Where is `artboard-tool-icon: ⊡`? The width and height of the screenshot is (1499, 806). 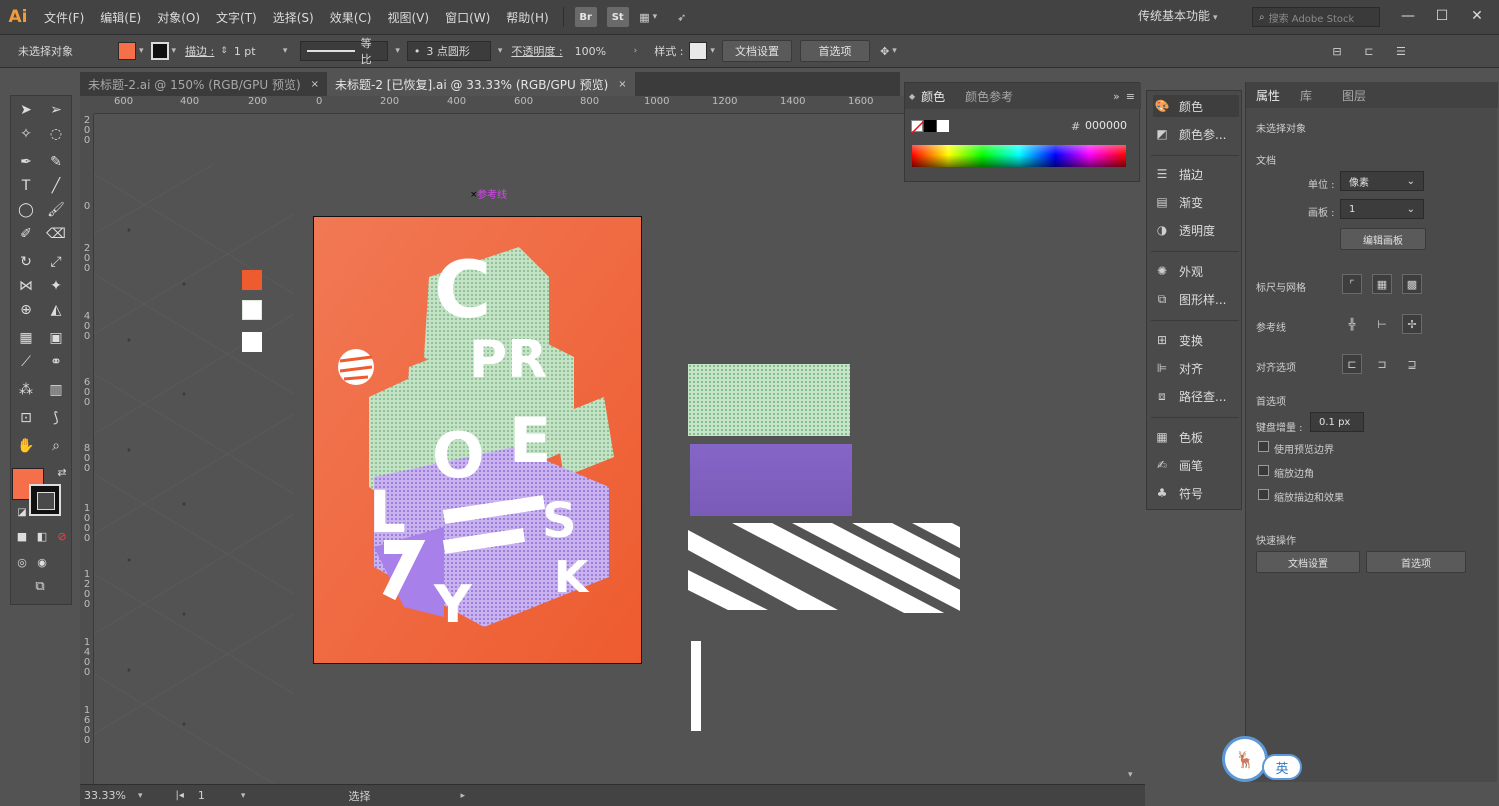
artboard-tool-icon: ⊡ is located at coordinates (26, 418).